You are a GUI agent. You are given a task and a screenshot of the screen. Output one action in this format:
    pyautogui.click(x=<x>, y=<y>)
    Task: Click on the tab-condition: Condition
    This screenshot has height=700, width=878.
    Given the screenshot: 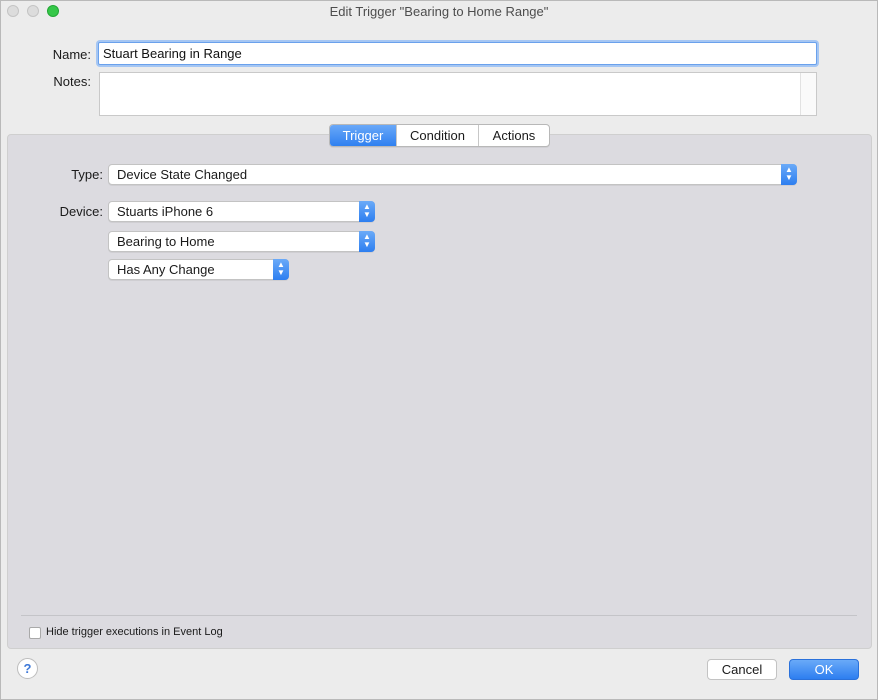 What is the action you would take?
    pyautogui.click(x=437, y=135)
    